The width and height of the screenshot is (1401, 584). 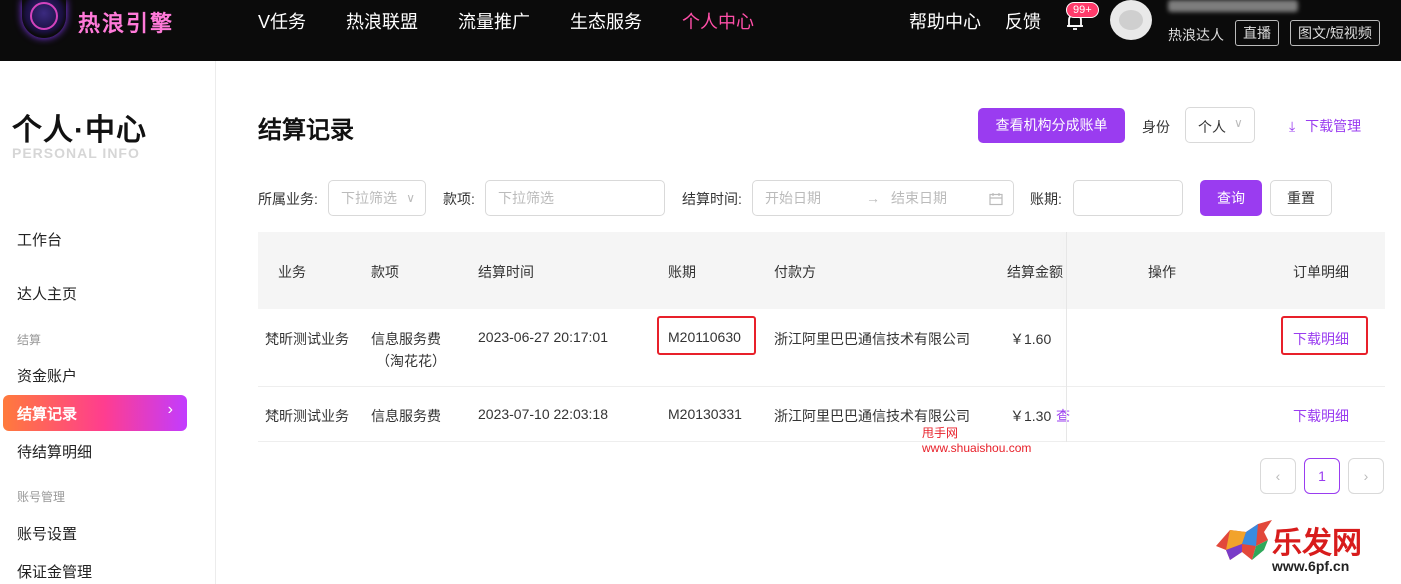 I want to click on user-role: 热浪达人, so click(x=1196, y=35).